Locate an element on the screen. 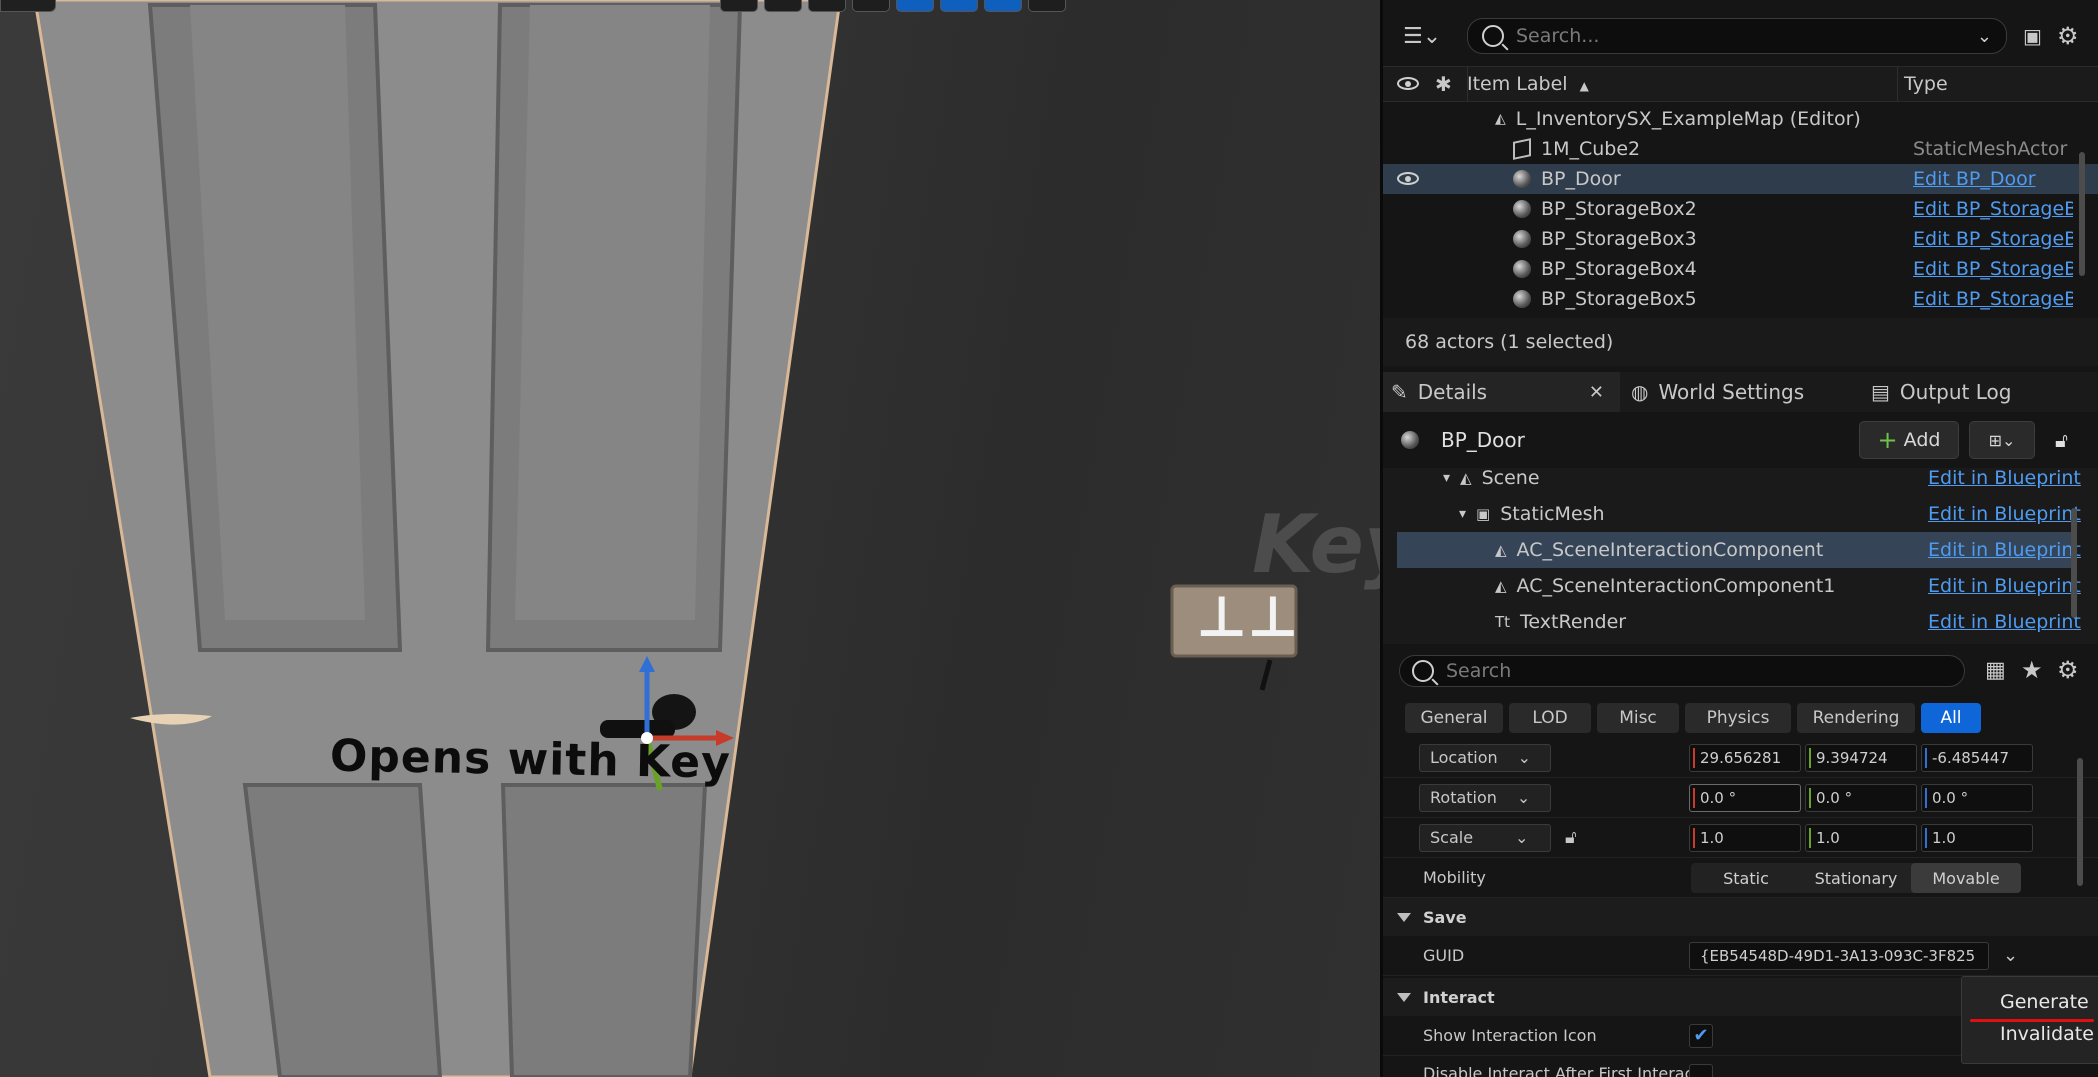 The width and height of the screenshot is (2098, 1077). location-y-field: 9.394724 is located at coordinates (1861, 757).